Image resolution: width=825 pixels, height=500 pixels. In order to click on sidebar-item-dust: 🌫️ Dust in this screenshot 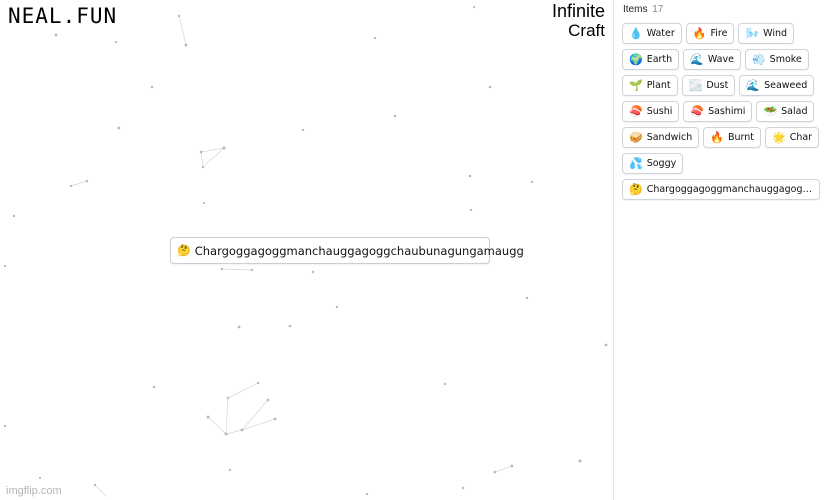, I will do `click(708, 85)`.